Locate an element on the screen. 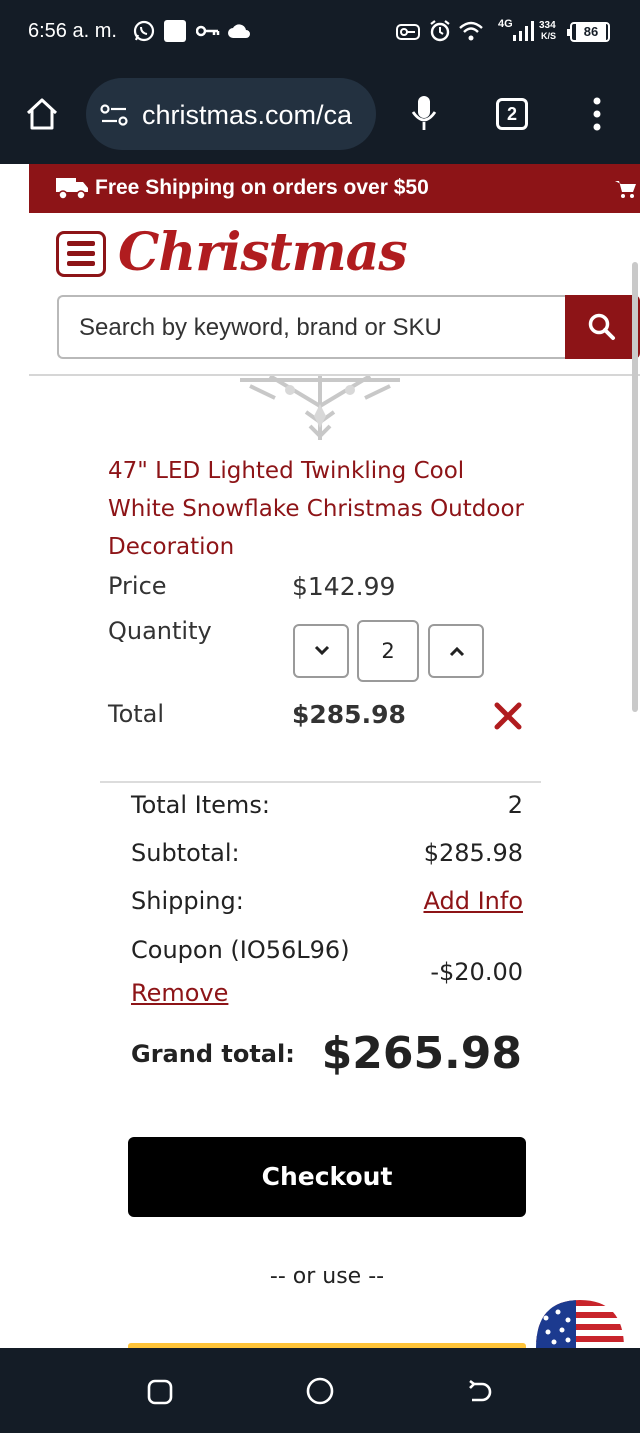  truck-icon is located at coordinates (72, 189).